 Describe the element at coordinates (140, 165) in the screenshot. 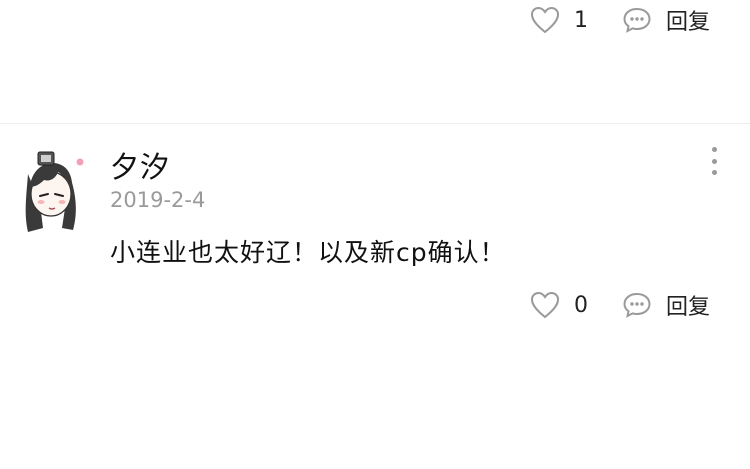

I see `author-name: 夕汐` at that location.